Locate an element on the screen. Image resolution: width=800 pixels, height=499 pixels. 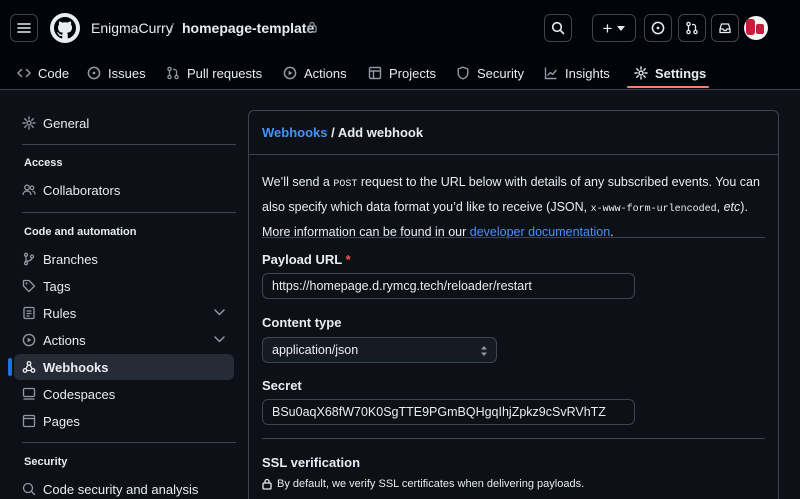
codespaces-icon is located at coordinates (29, 393).